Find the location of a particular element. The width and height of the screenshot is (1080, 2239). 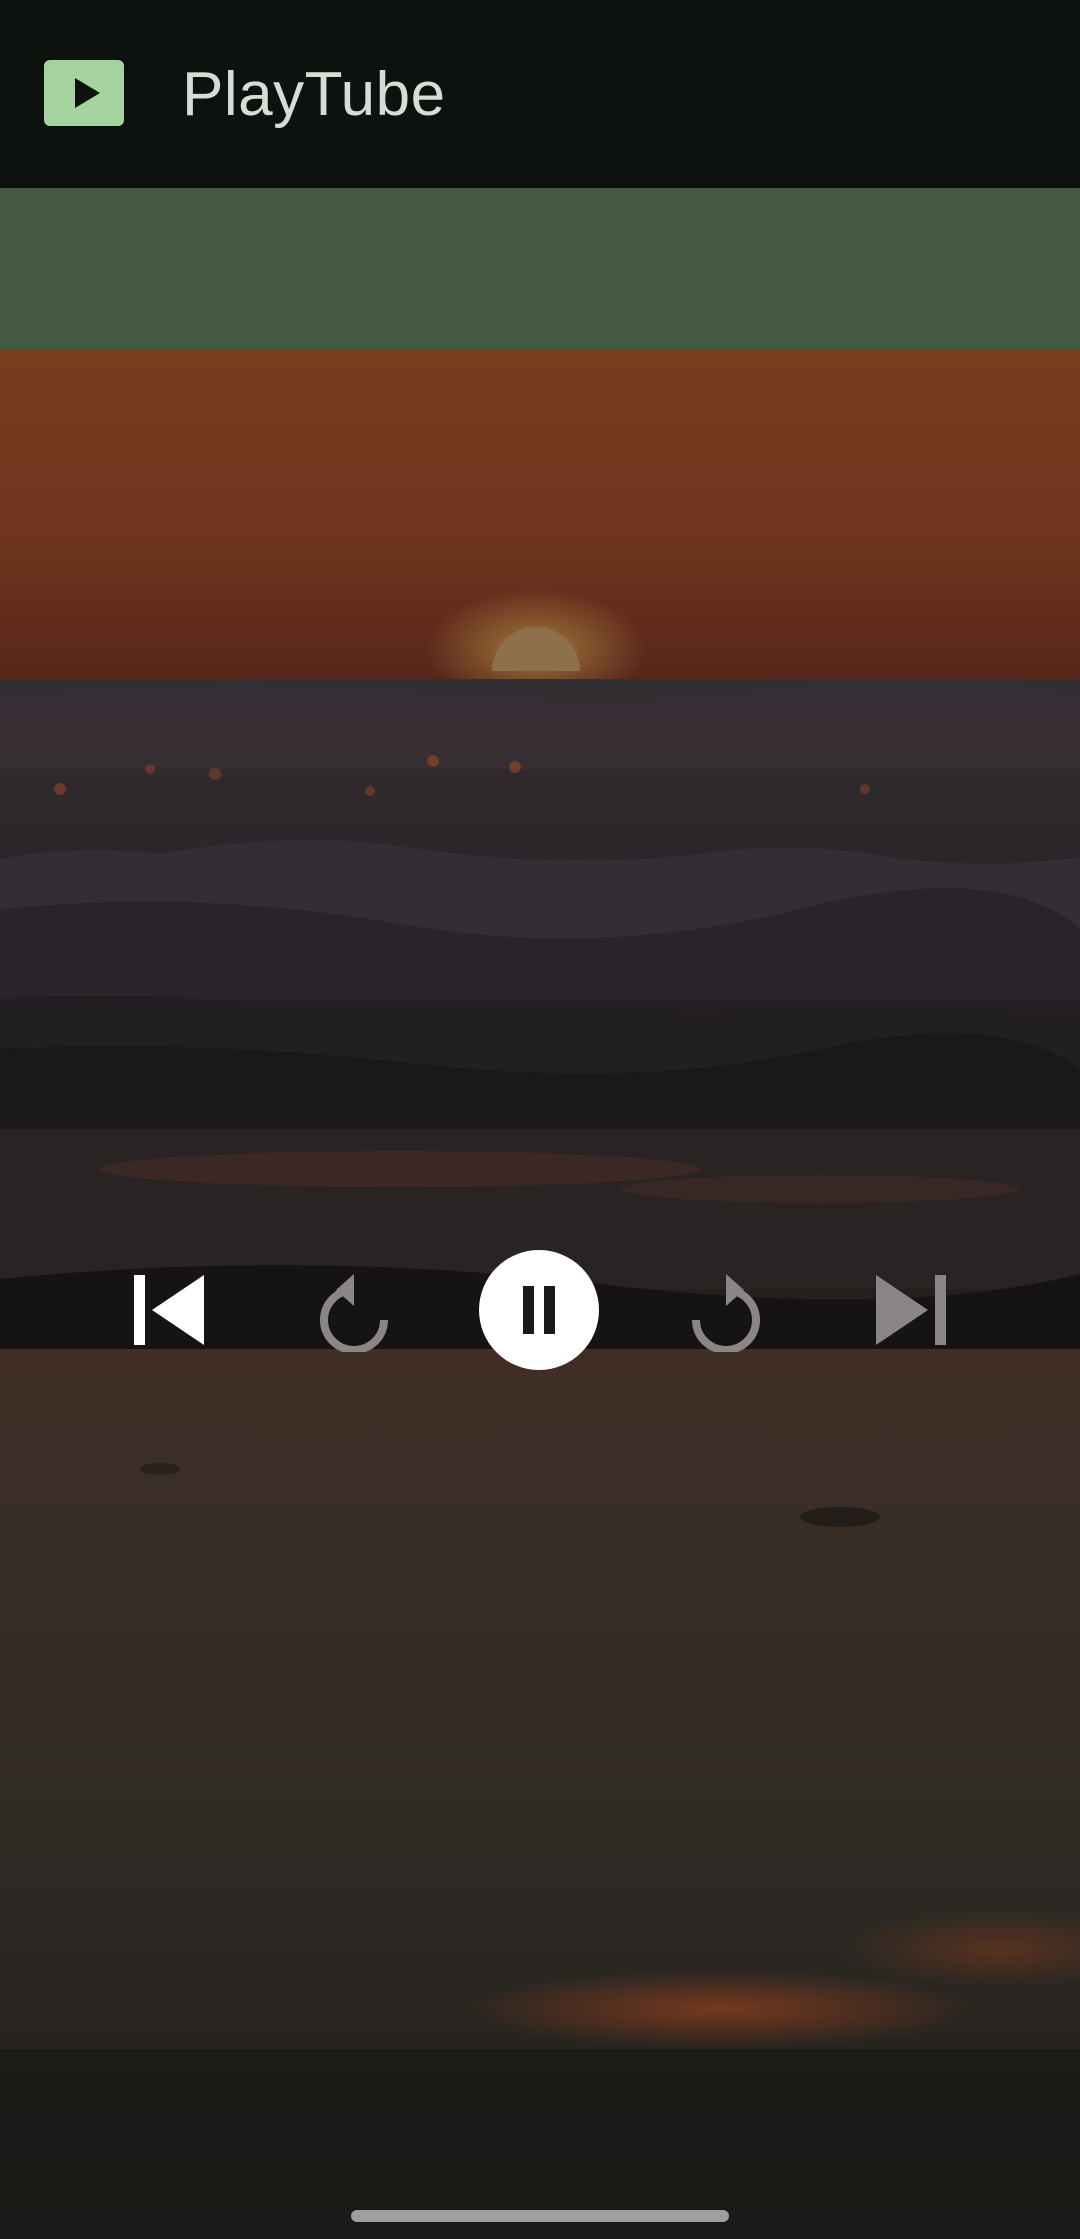

pause-icon is located at coordinates (539, 1310).